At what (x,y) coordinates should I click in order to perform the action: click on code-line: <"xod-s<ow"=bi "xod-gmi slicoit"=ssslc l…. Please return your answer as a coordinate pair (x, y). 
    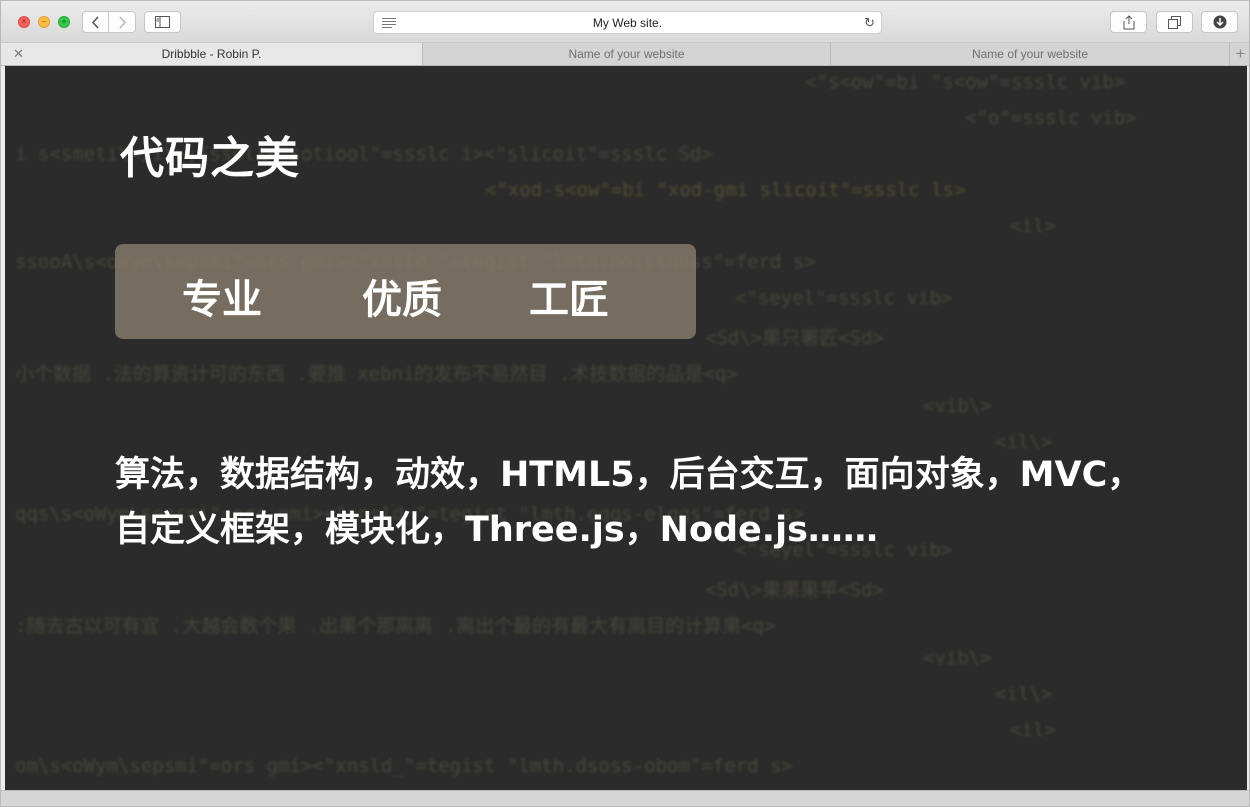
    Looking at the image, I should click on (725, 190).